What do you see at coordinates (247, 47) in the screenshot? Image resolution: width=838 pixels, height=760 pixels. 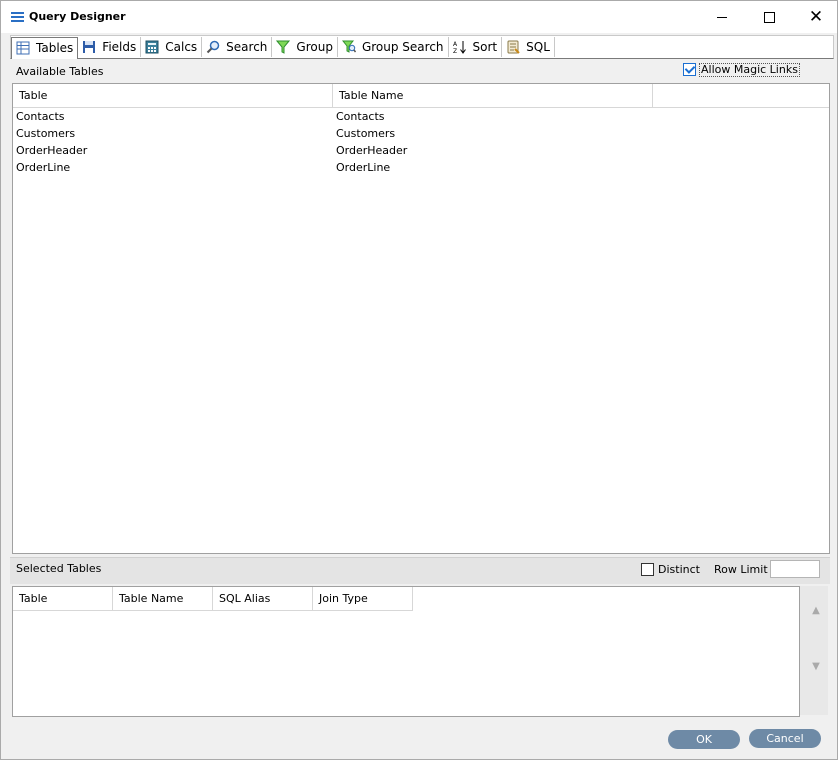 I see `tab-search-label: Search` at bounding box center [247, 47].